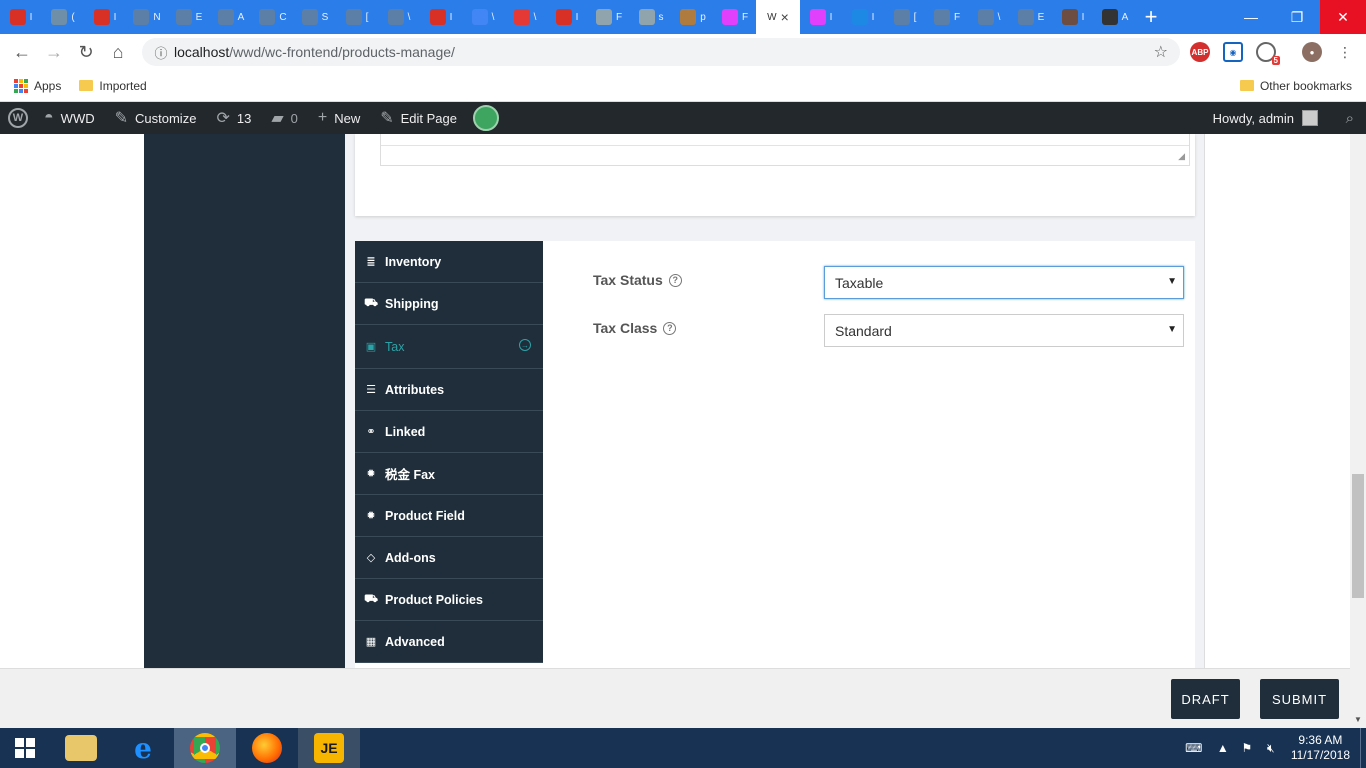 The image size is (1366, 768). Describe the element at coordinates (22, 52) in the screenshot. I see `back-icon: ←` at that location.